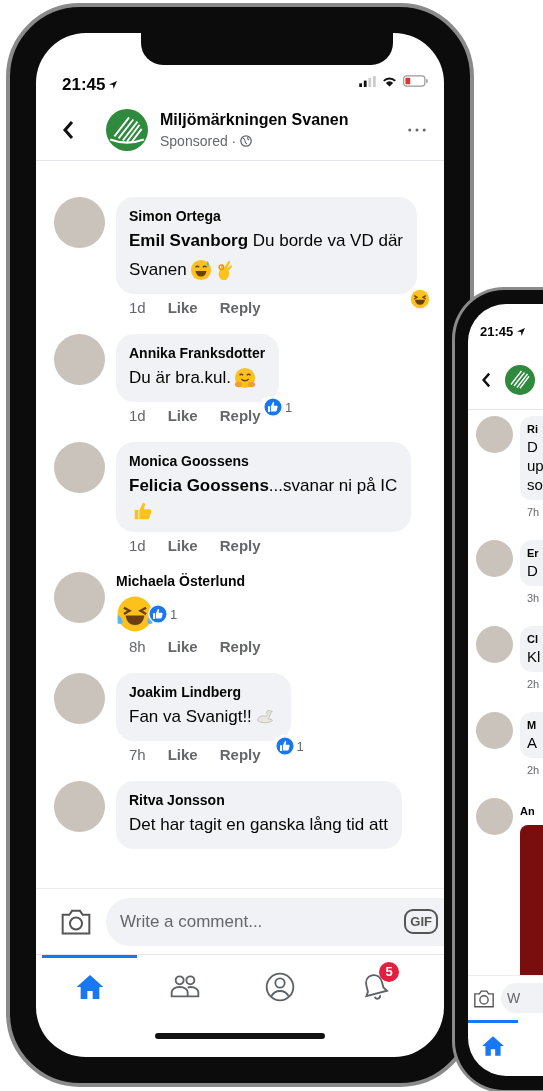 The height and width of the screenshot is (1091, 543). What do you see at coordinates (535, 725) in the screenshot?
I see `comment-author: M` at bounding box center [535, 725].